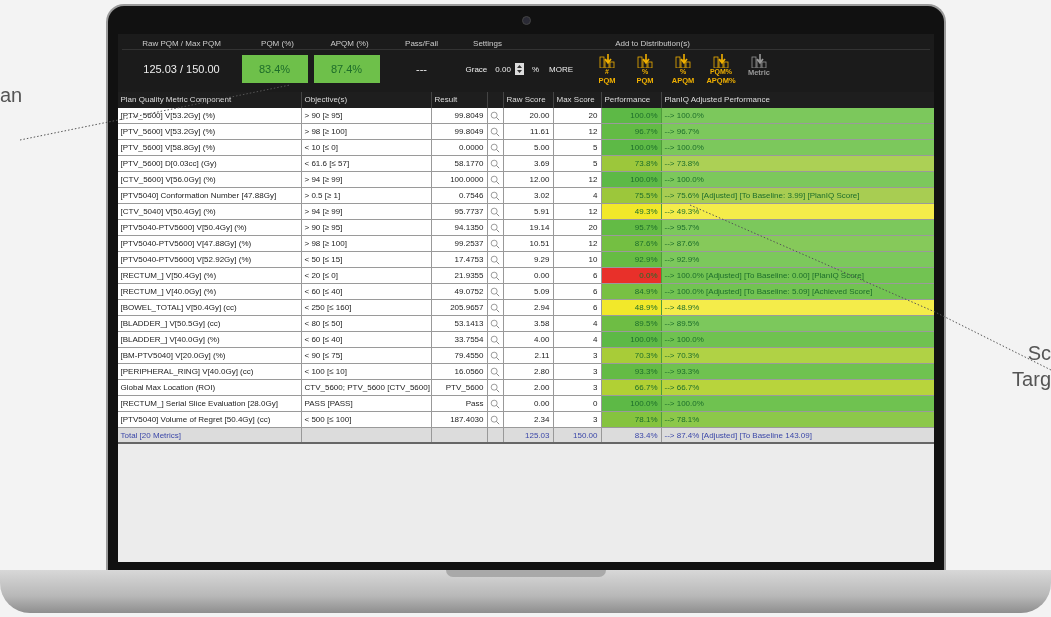 Image resolution: width=1051 pixels, height=617 pixels. What do you see at coordinates (631, 323) in the screenshot?
I see `performance-cell: 89.5%` at bounding box center [631, 323].